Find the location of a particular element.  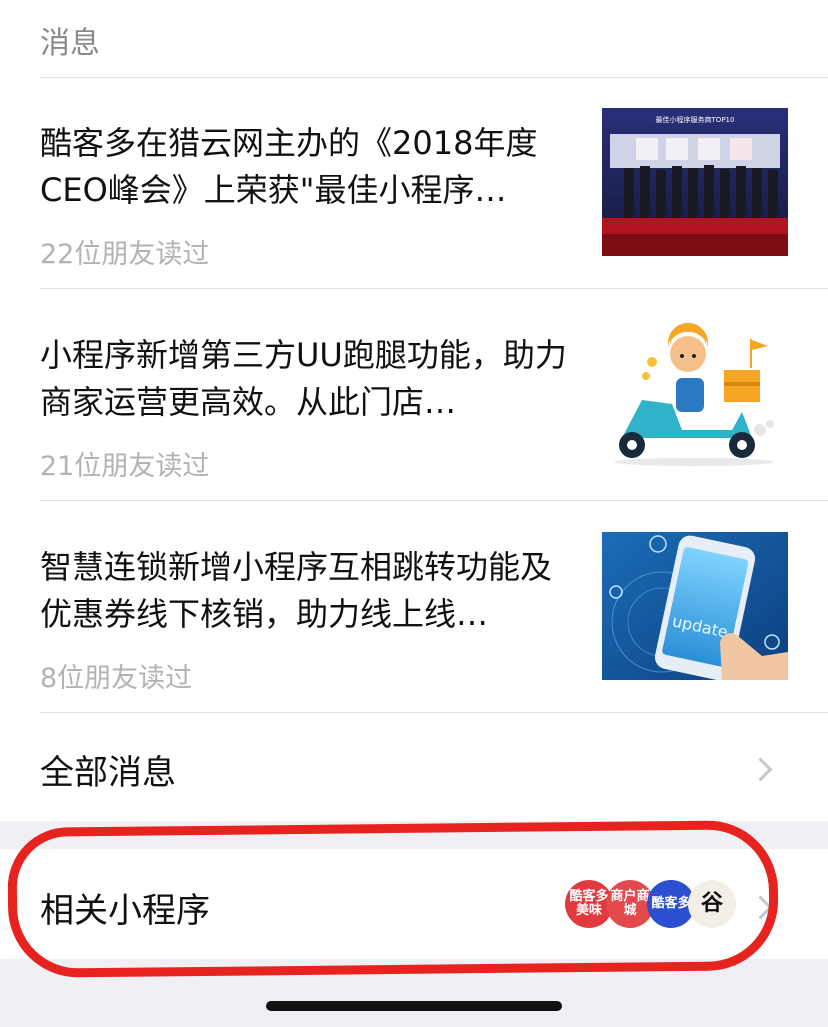

award-banner-text: 最佳小程序服务商TOP10 is located at coordinates (695, 119).